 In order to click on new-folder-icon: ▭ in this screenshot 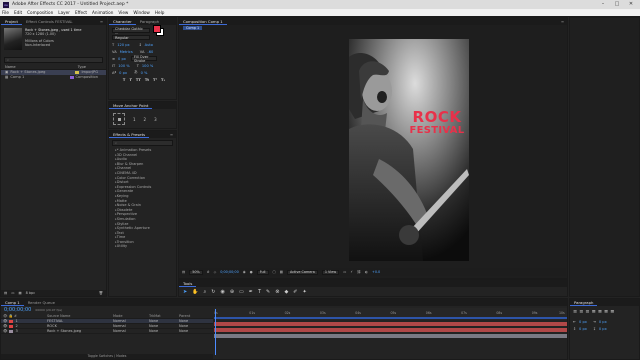, I will do `click(12, 293)`.